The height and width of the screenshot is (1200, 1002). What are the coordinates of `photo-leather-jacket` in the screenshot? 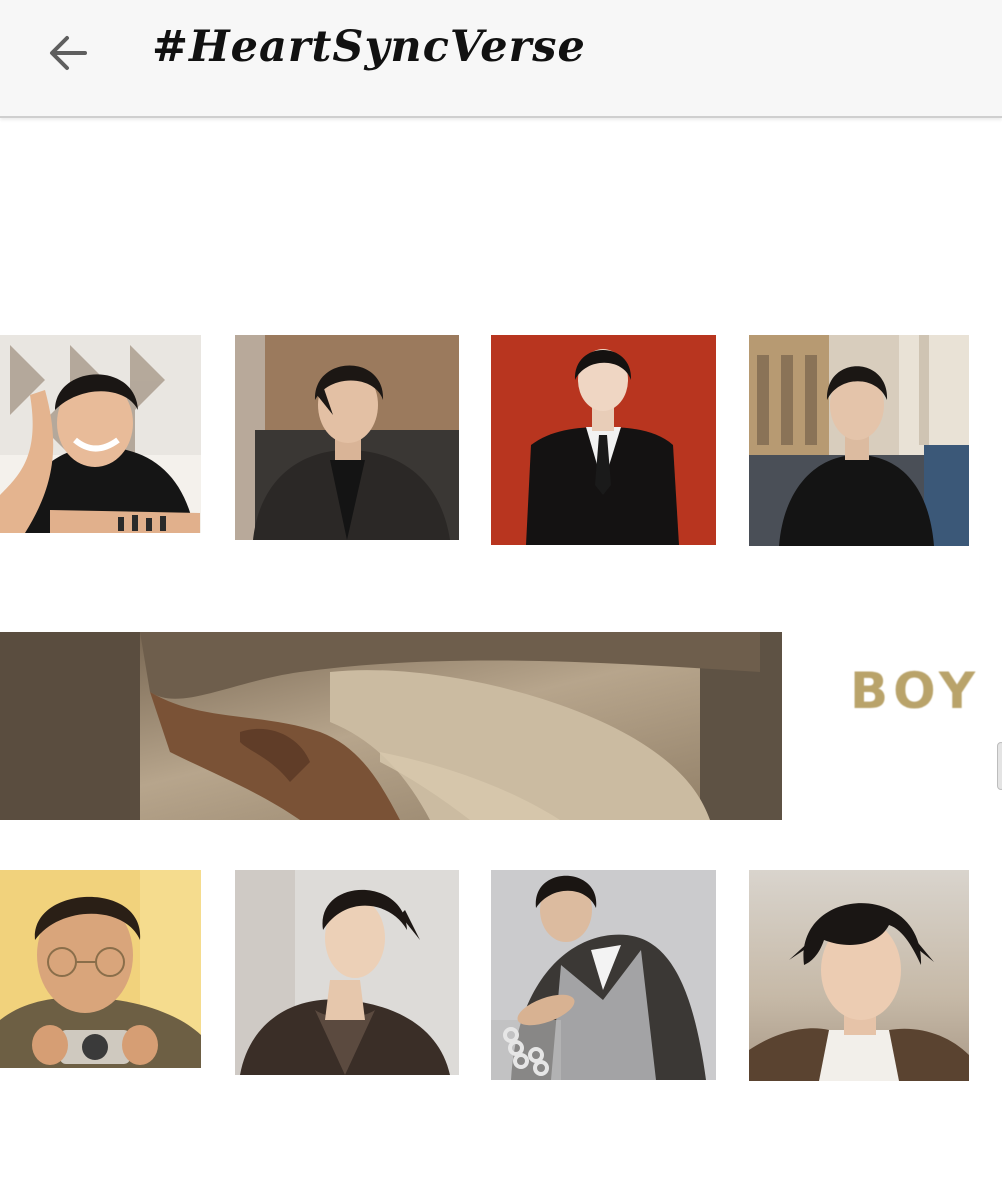 It's located at (347, 437).